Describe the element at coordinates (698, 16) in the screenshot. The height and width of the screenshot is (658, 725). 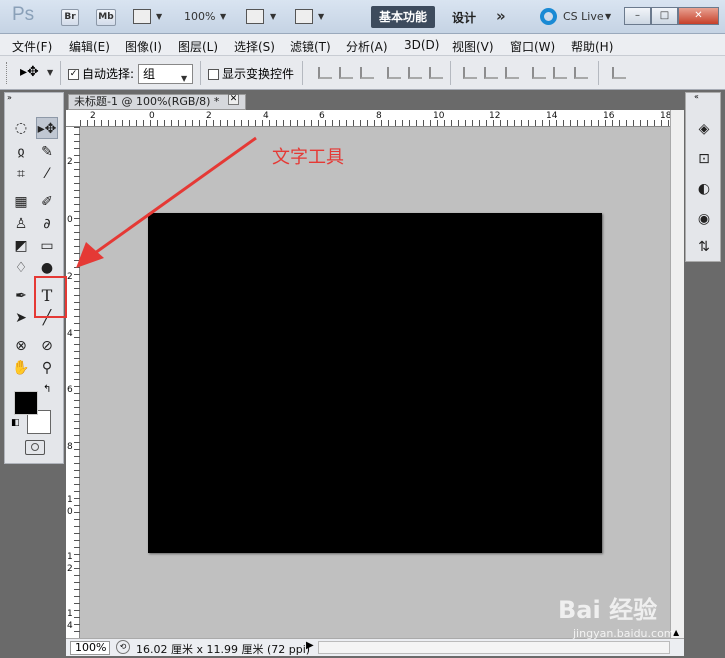
I see `close-button: ✕` at that location.